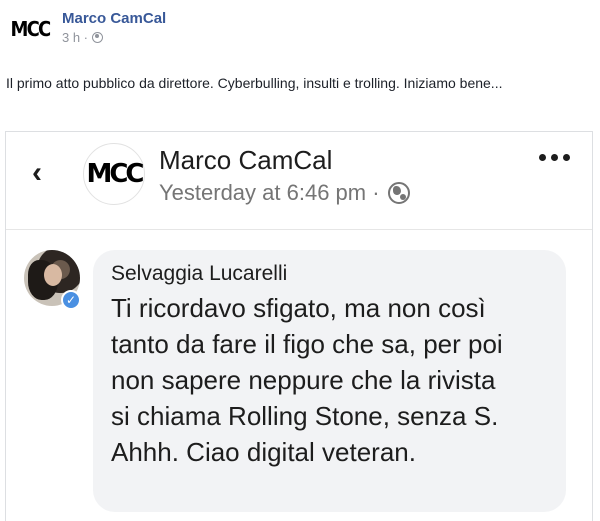  What do you see at coordinates (554, 157) in the screenshot?
I see `more-options-icon` at bounding box center [554, 157].